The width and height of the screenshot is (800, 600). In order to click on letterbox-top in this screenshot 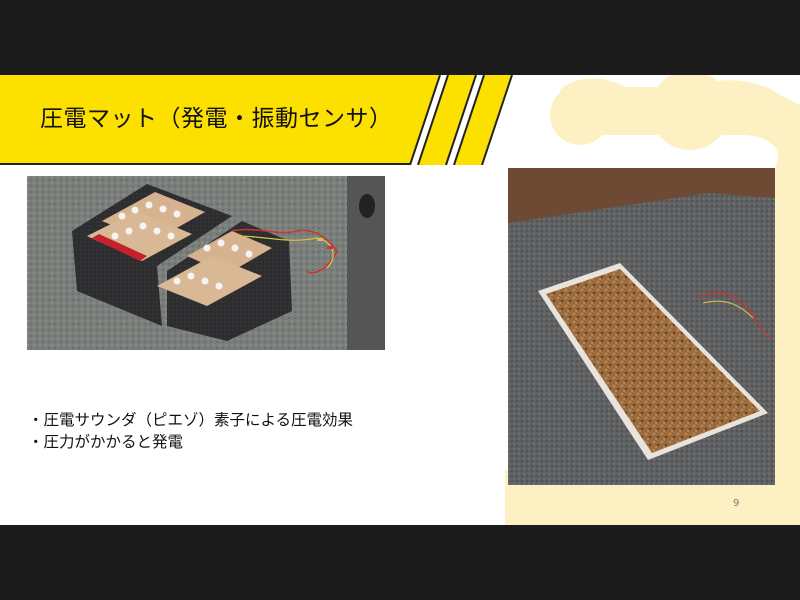, I will do `click(400, 37)`.